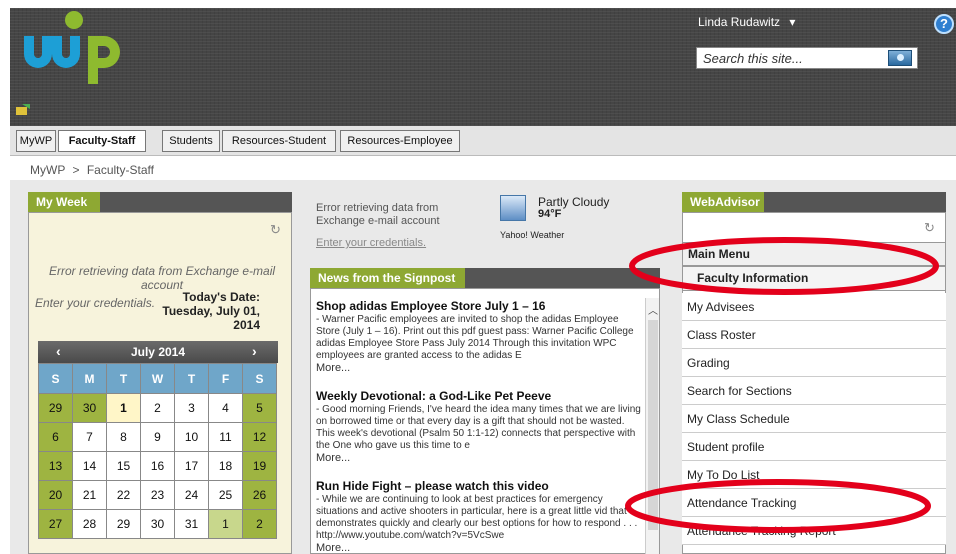 This screenshot has height=554, width=956. Describe the element at coordinates (225, 524) in the screenshot. I see `calendar-day: 1` at that location.